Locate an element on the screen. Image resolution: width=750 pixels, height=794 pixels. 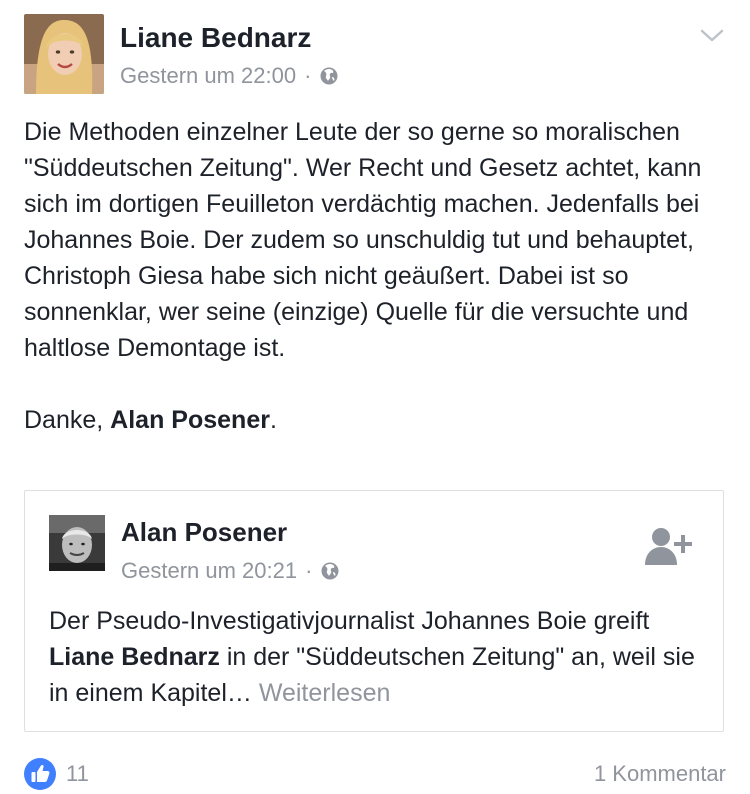
like-count: 11 is located at coordinates (77, 773).